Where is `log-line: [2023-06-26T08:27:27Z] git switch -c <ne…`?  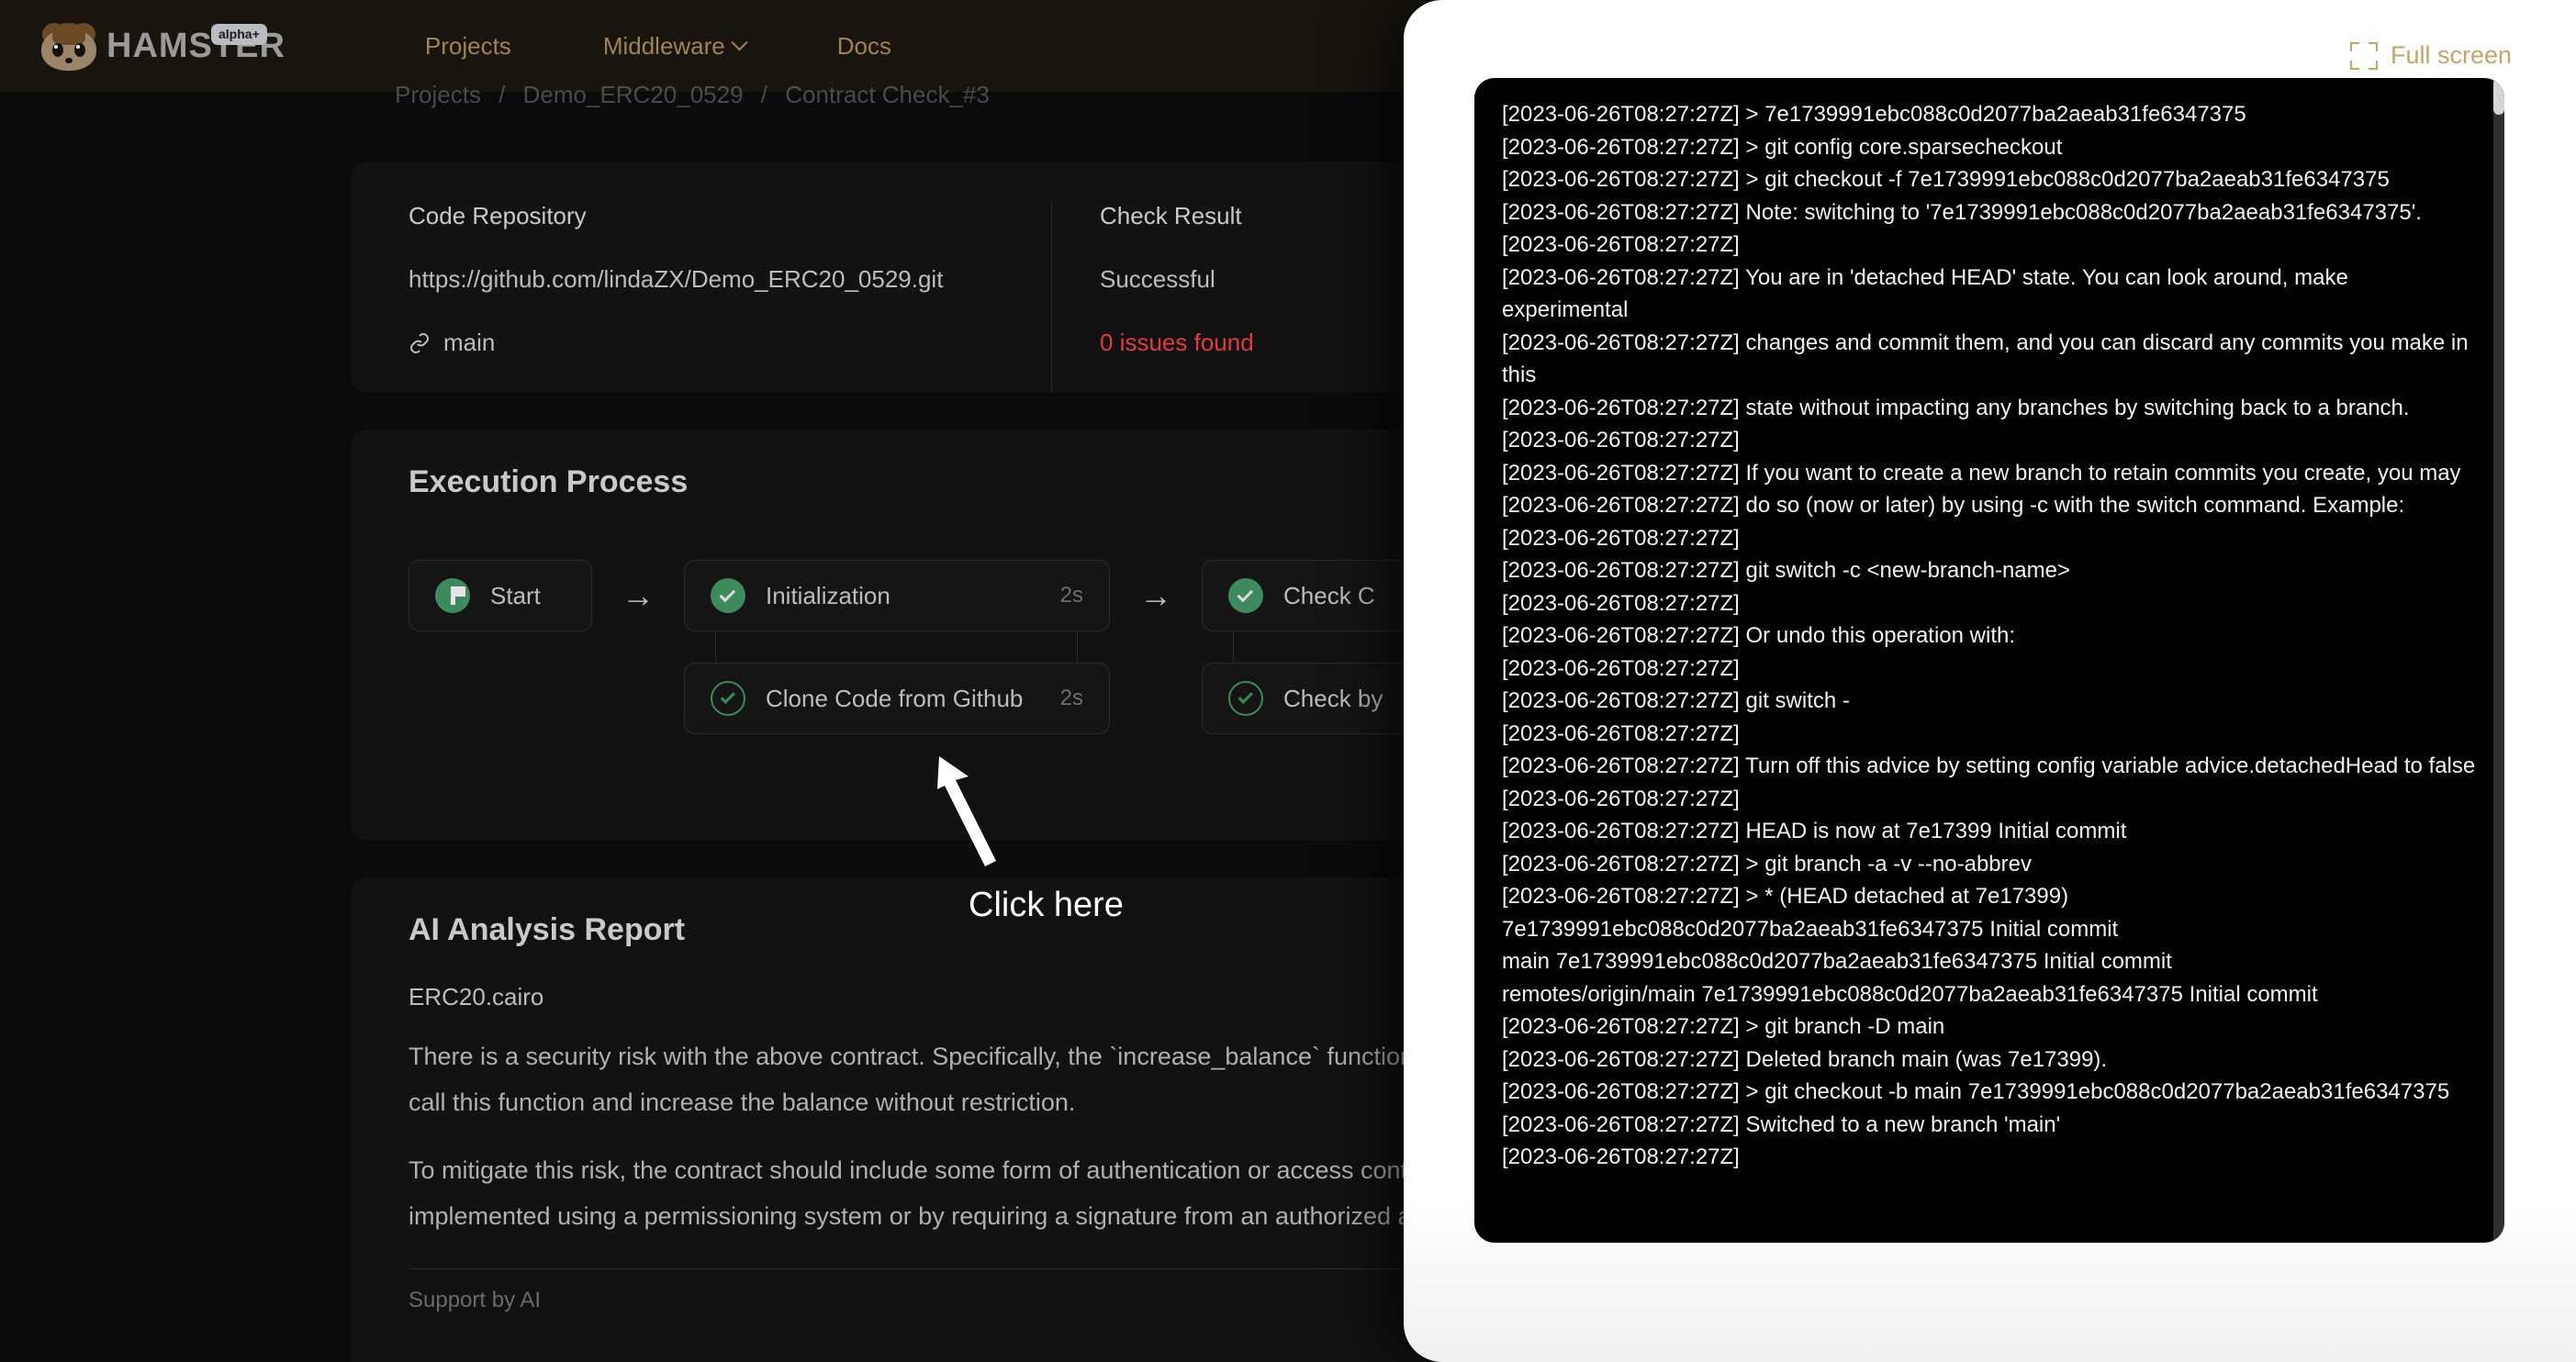
log-line: [2023-06-26T08:27:27Z] git switch -c <ne… is located at coordinates (1786, 570).